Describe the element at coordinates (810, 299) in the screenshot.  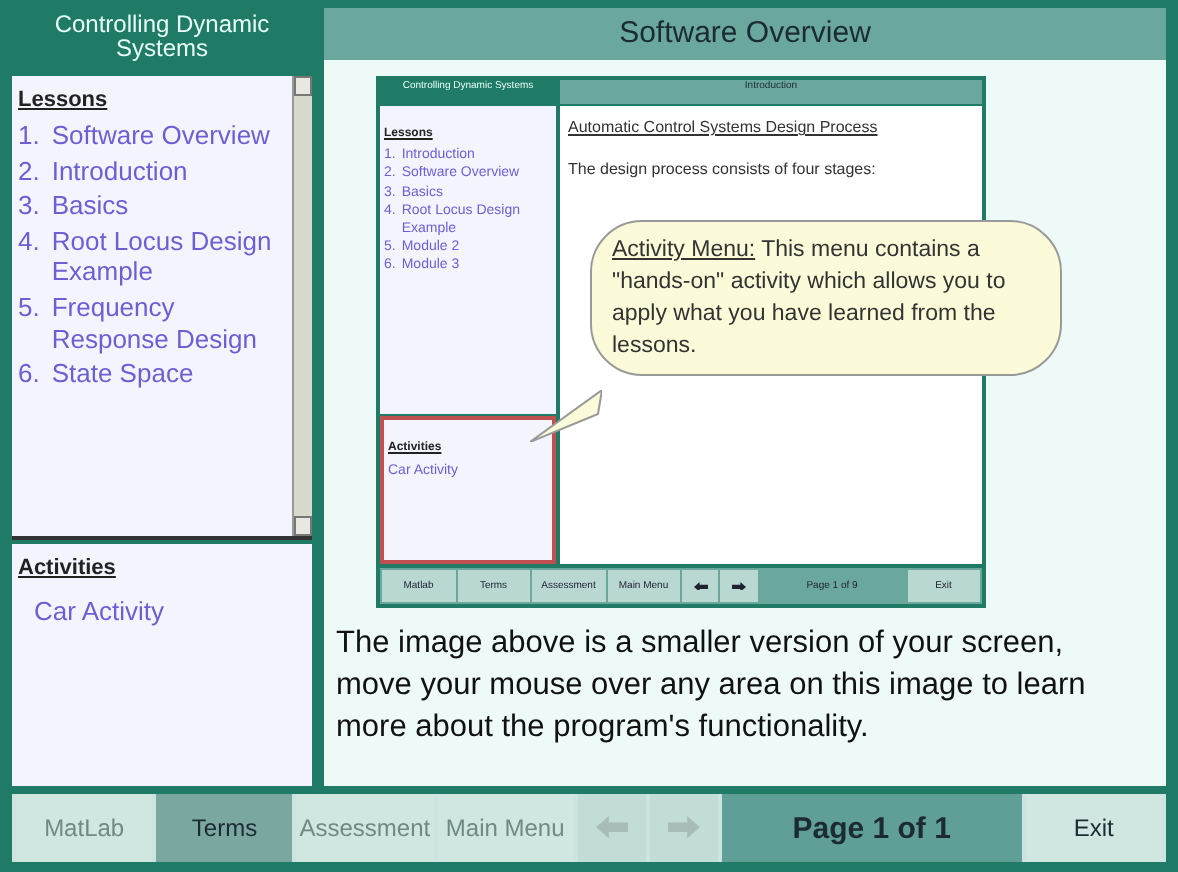
I see `callout-text: Activity Menu: This menu contains a "hands-on" activity which allows you to apply what you have learned from the lessons.` at that location.